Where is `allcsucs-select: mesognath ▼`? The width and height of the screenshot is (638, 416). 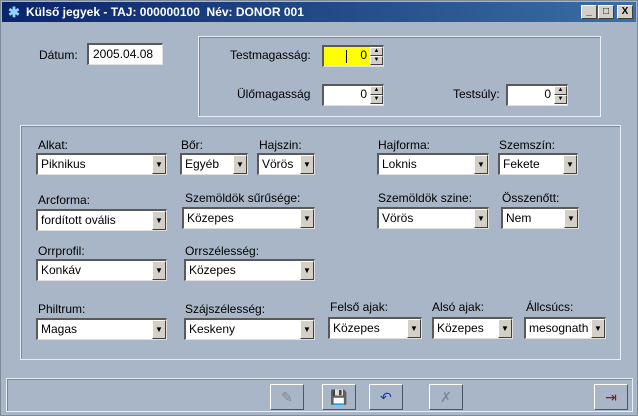
allcsucs-select: mesognath ▼ is located at coordinates (565, 328).